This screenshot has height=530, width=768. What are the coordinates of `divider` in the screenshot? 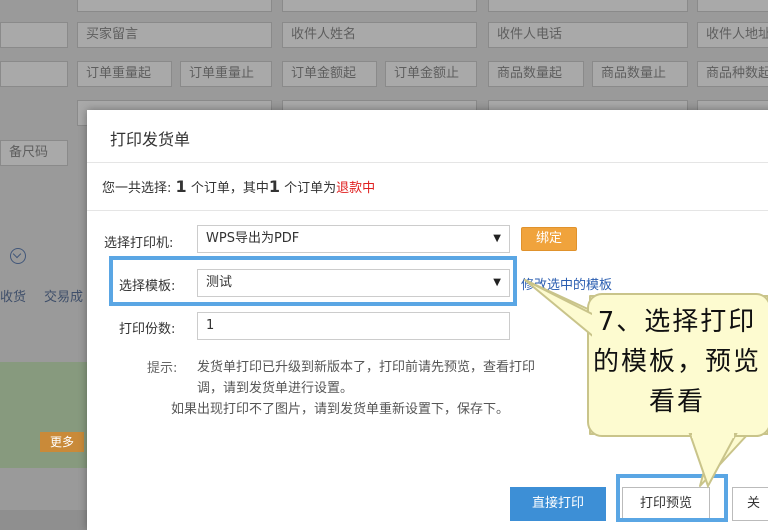 It's located at (427, 210).